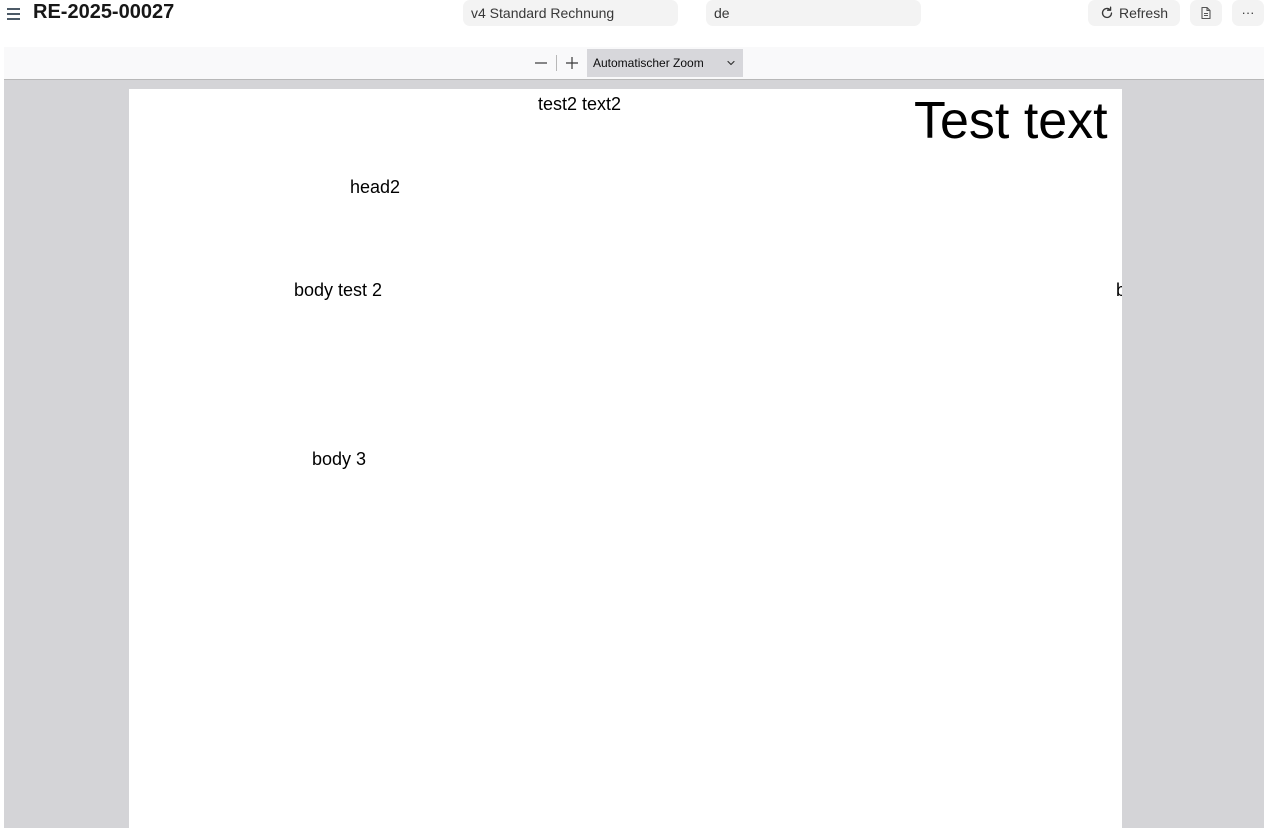 The image size is (1268, 828). What do you see at coordinates (104, 12) in the screenshot?
I see `page-title: RE-2025-00027` at bounding box center [104, 12].